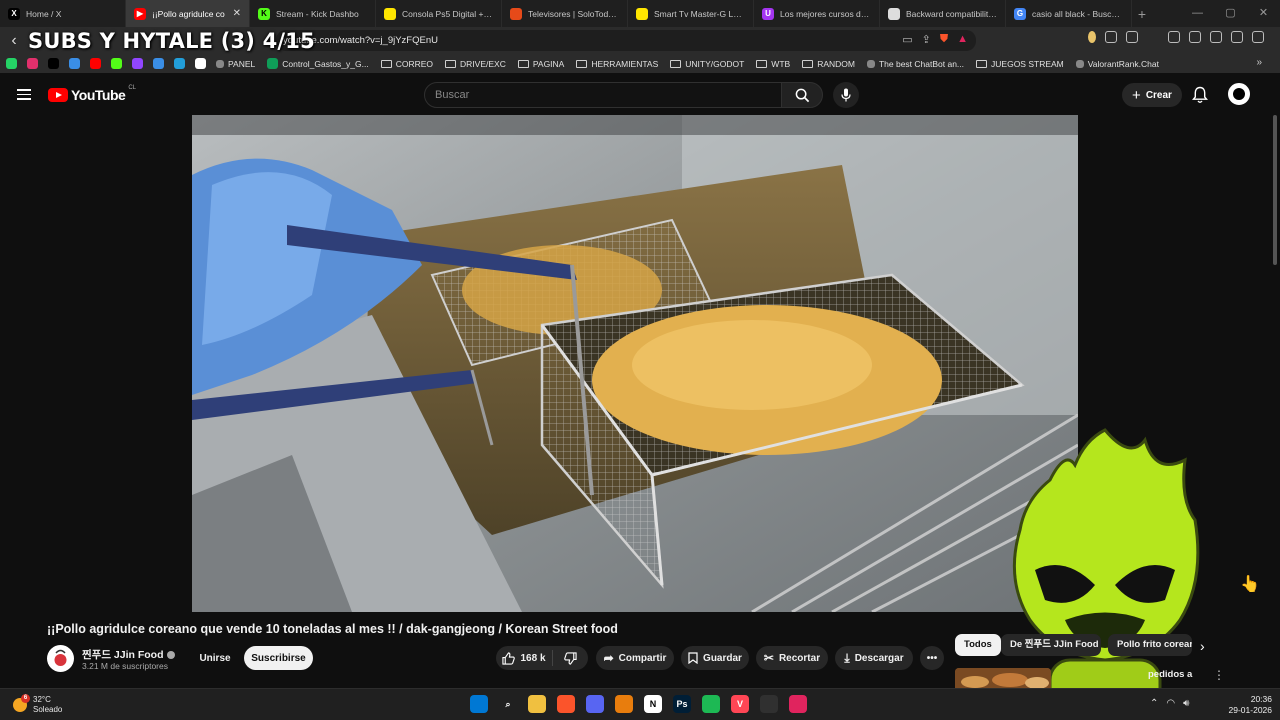 The width and height of the screenshot is (1280, 720). What do you see at coordinates (943, 13) in the screenshot?
I see `browser-tab: Backward compatibility: P` at bounding box center [943, 13].